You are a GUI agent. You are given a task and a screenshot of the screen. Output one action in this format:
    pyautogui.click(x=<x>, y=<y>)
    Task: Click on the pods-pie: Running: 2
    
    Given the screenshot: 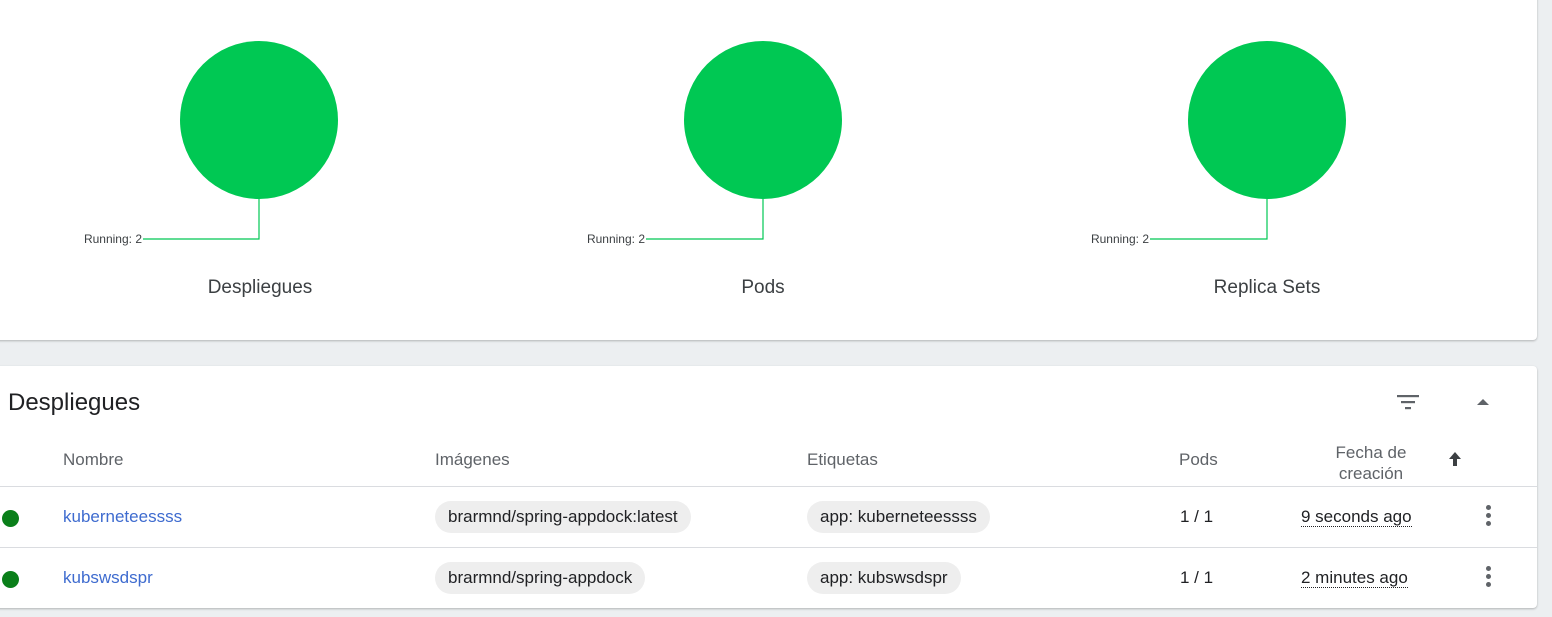 What is the action you would take?
    pyautogui.click(x=714, y=143)
    